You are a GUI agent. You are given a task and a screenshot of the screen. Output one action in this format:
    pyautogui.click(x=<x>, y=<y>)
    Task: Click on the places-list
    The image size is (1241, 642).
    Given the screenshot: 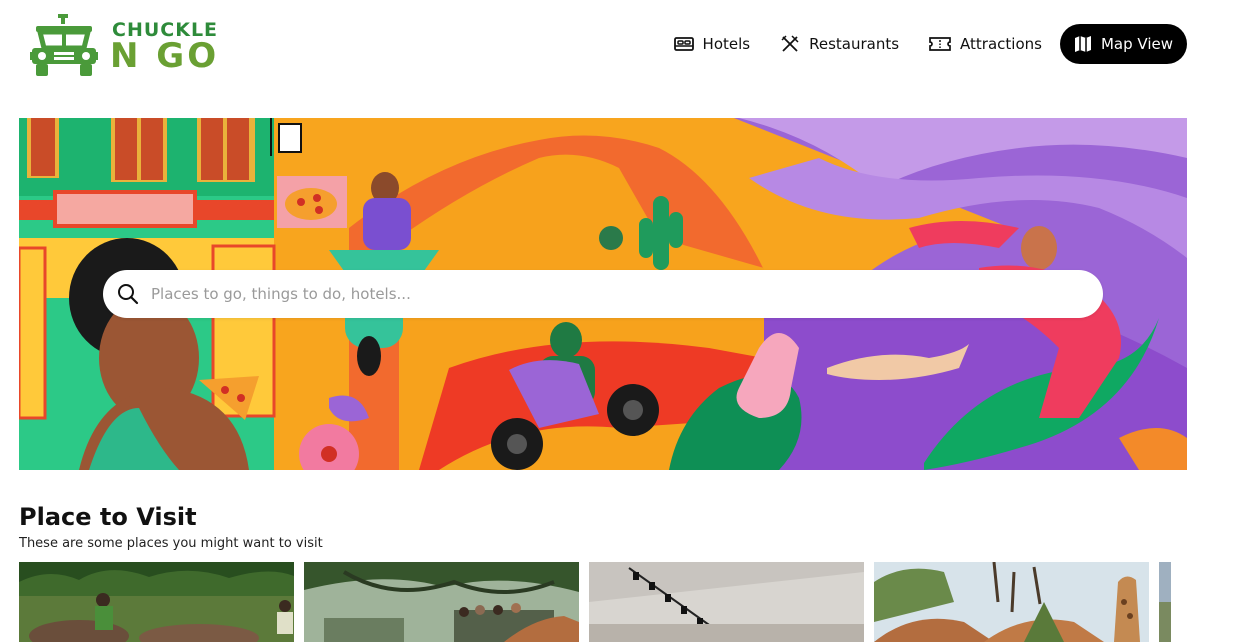 What is the action you would take?
    pyautogui.click(x=600, y=602)
    